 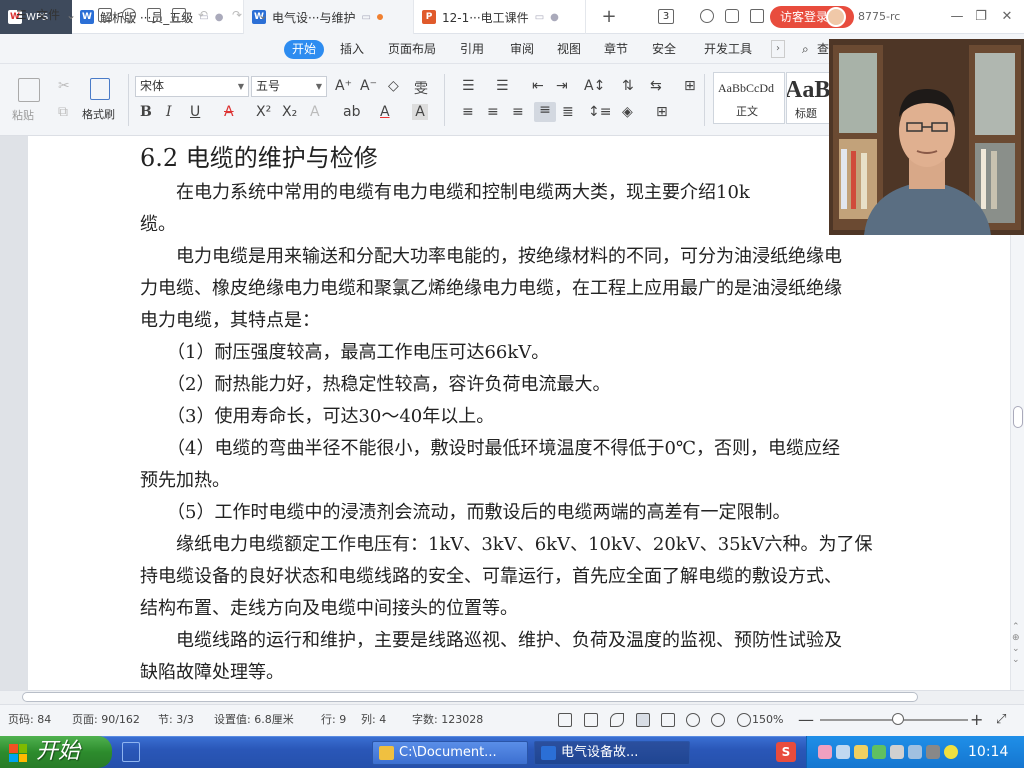 I want to click on font-color-icon: A, so click(x=385, y=112).